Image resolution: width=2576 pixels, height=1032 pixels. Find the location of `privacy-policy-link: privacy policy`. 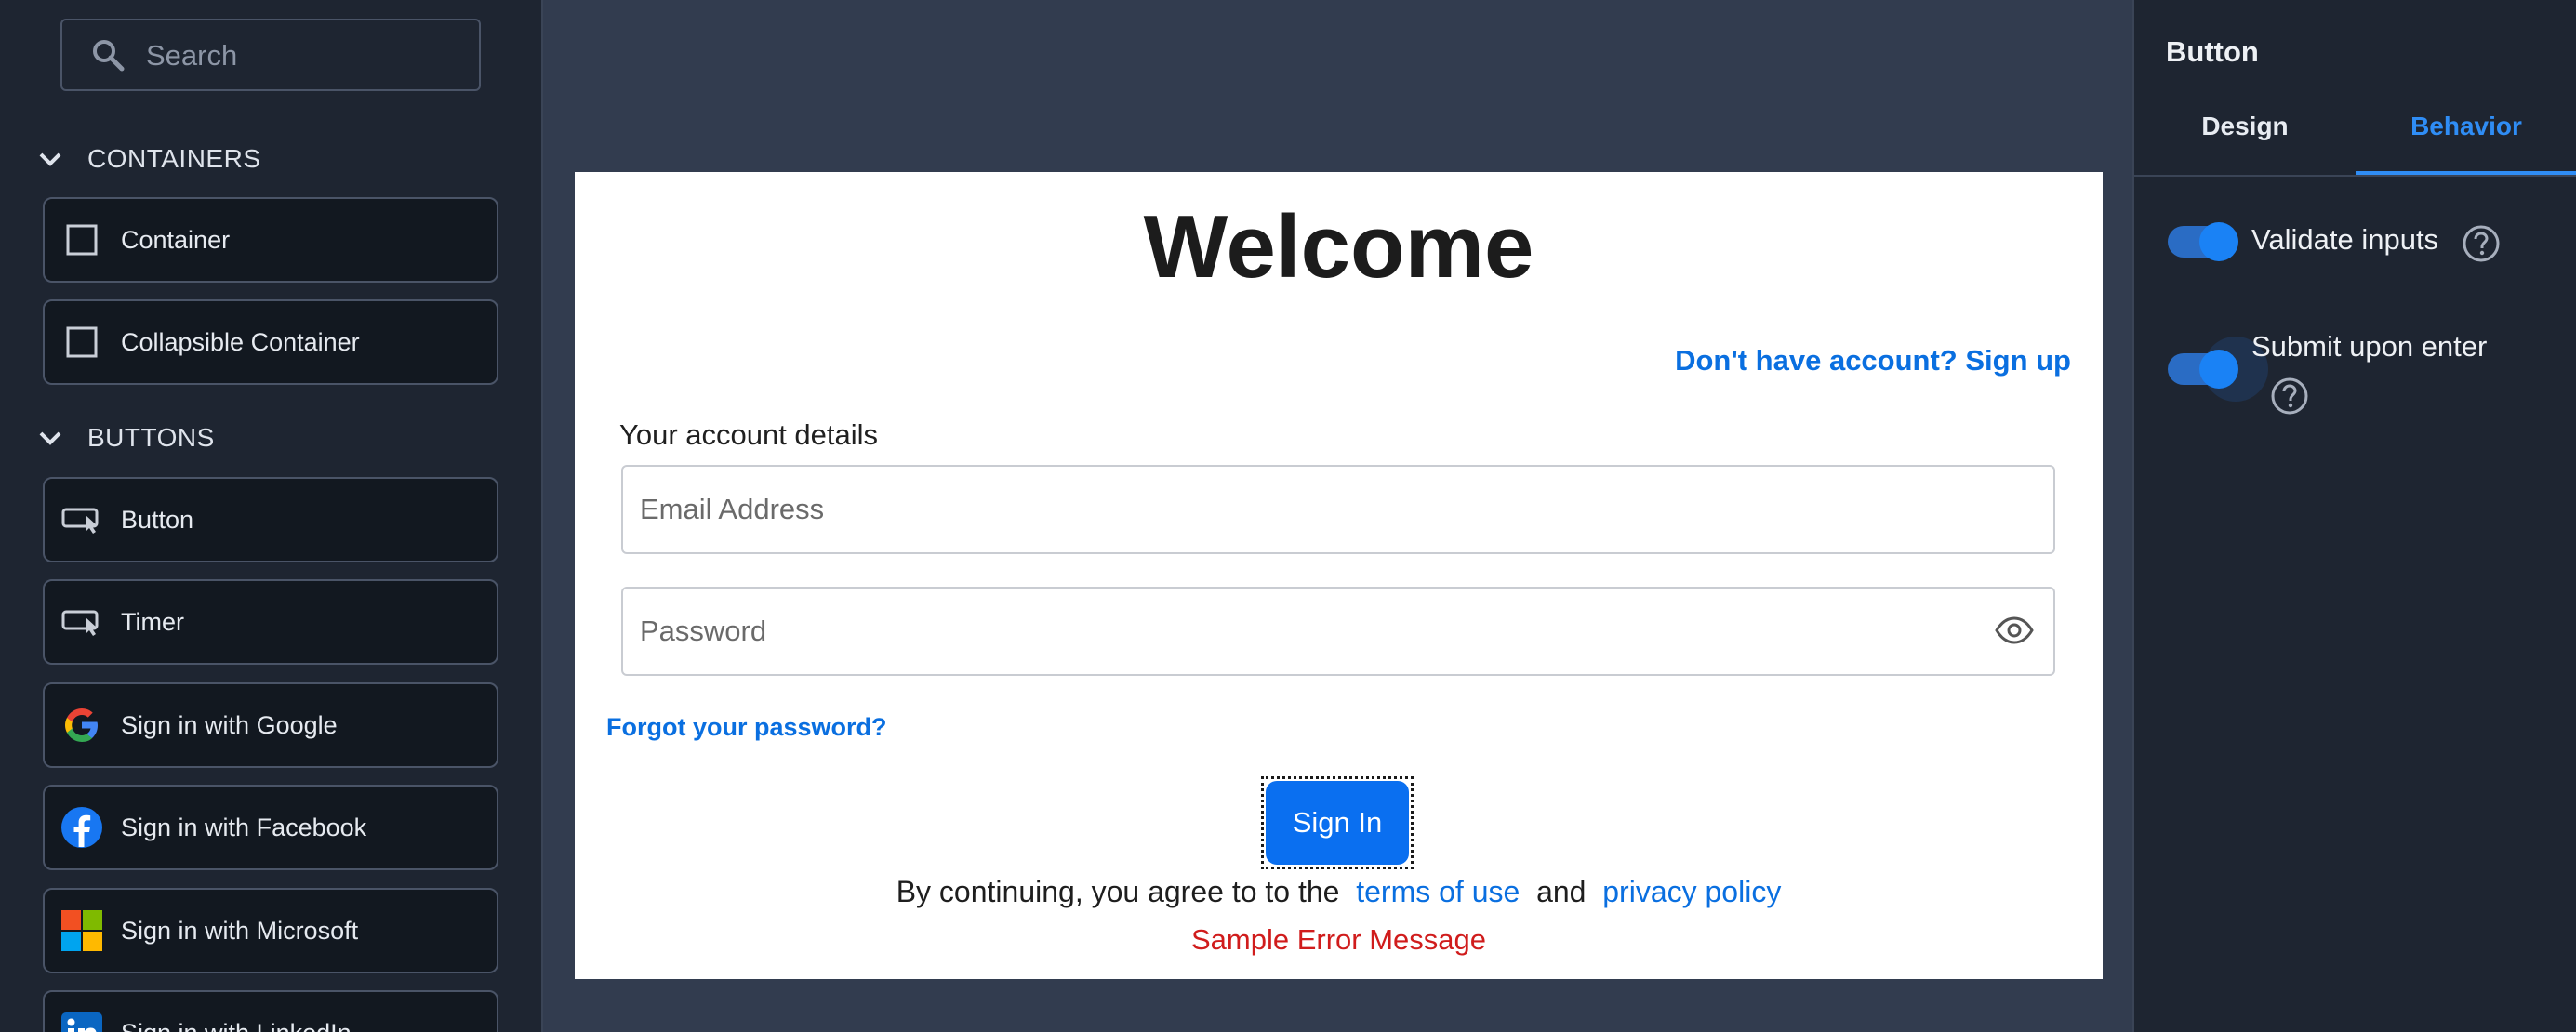

privacy-policy-link: privacy policy is located at coordinates (1691, 891).